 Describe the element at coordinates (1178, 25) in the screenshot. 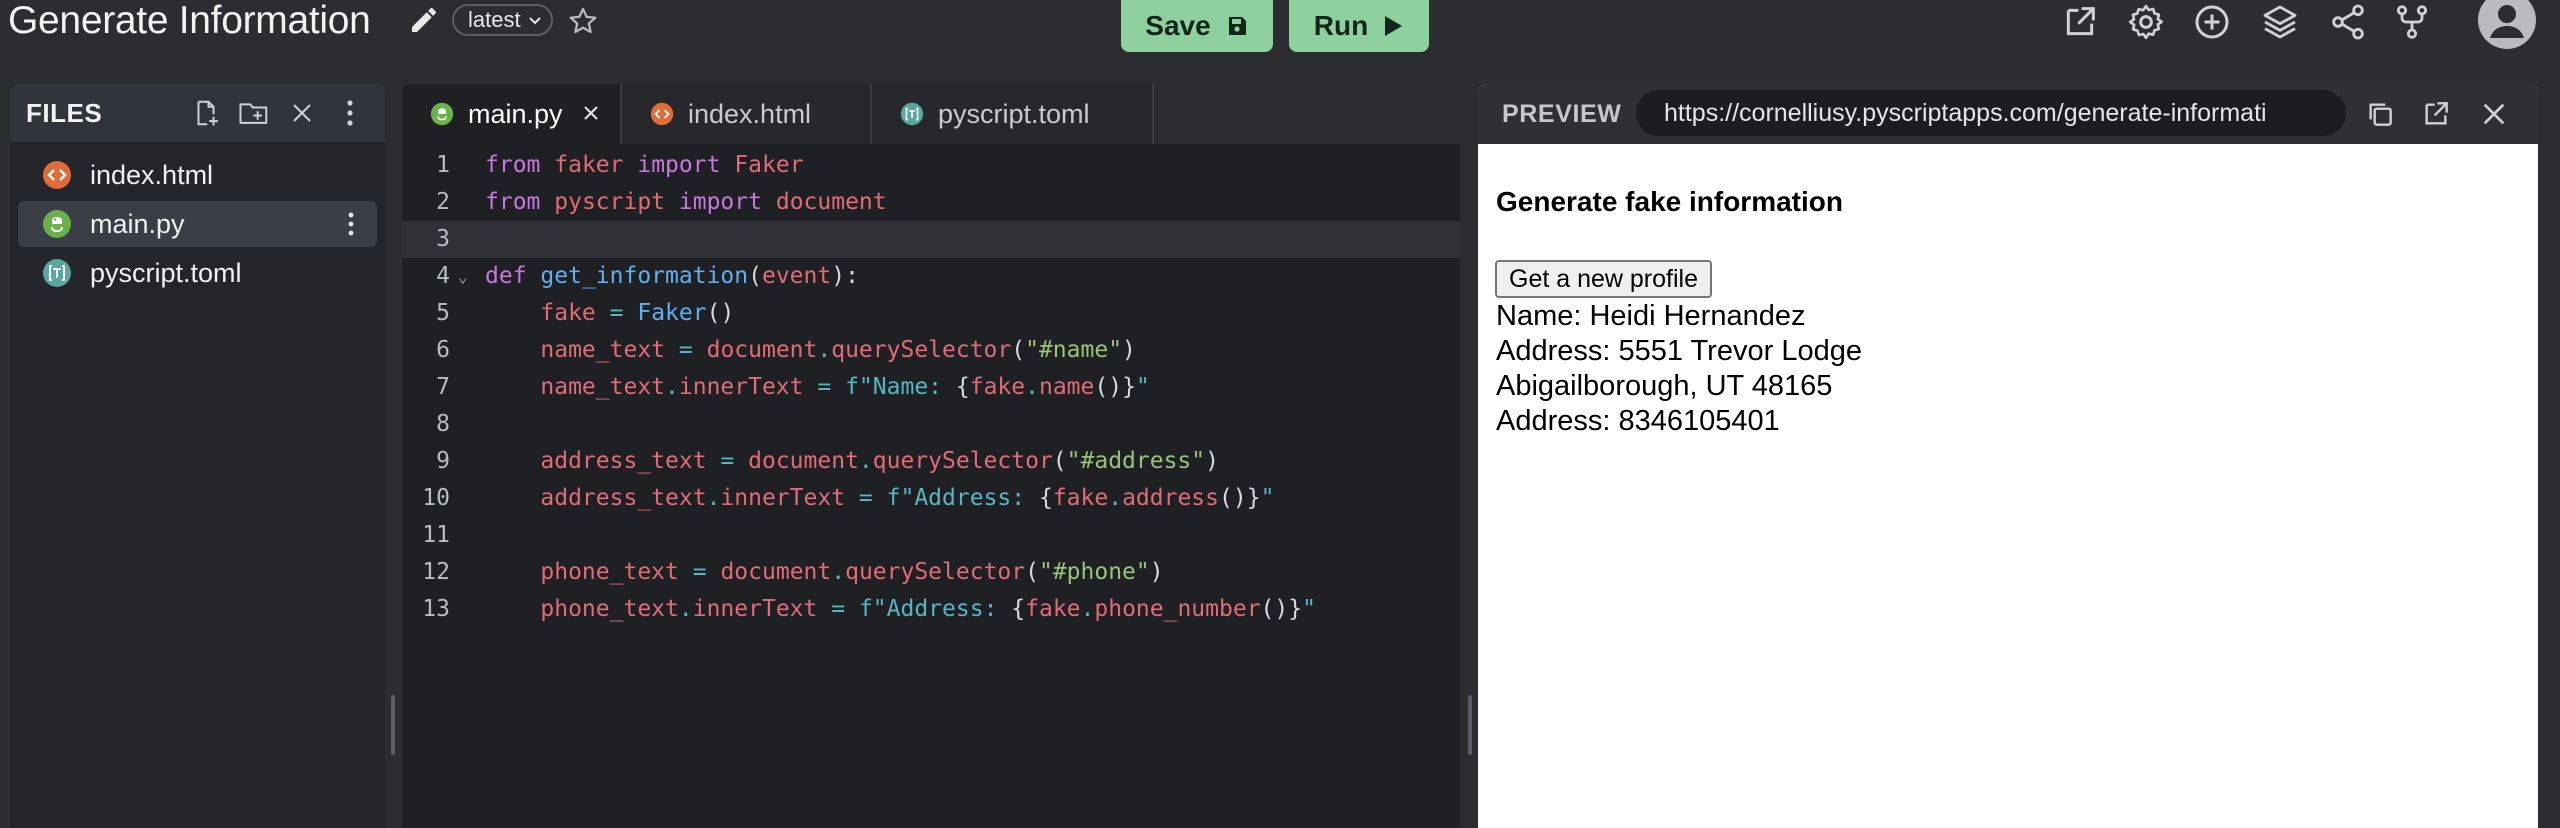

I see `save-button-label: Save` at that location.